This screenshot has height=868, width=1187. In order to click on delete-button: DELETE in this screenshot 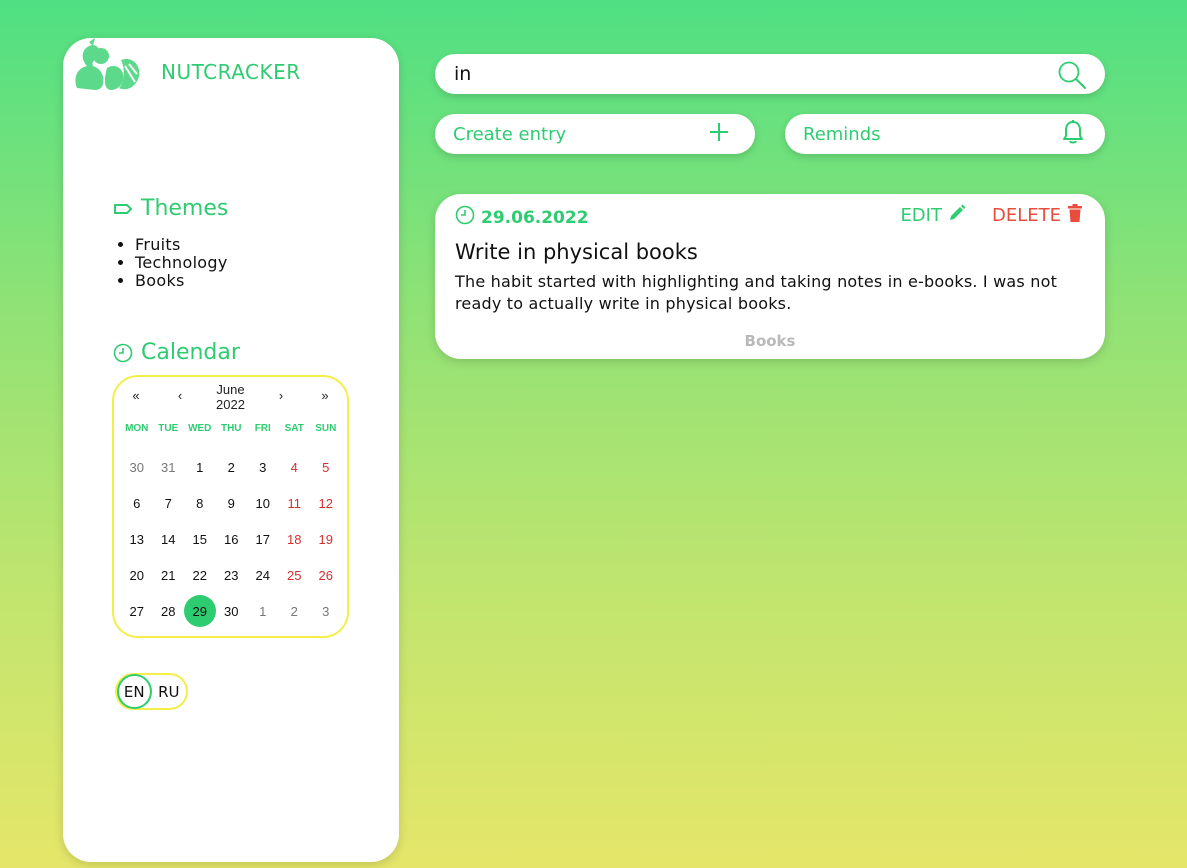, I will do `click(1037, 215)`.